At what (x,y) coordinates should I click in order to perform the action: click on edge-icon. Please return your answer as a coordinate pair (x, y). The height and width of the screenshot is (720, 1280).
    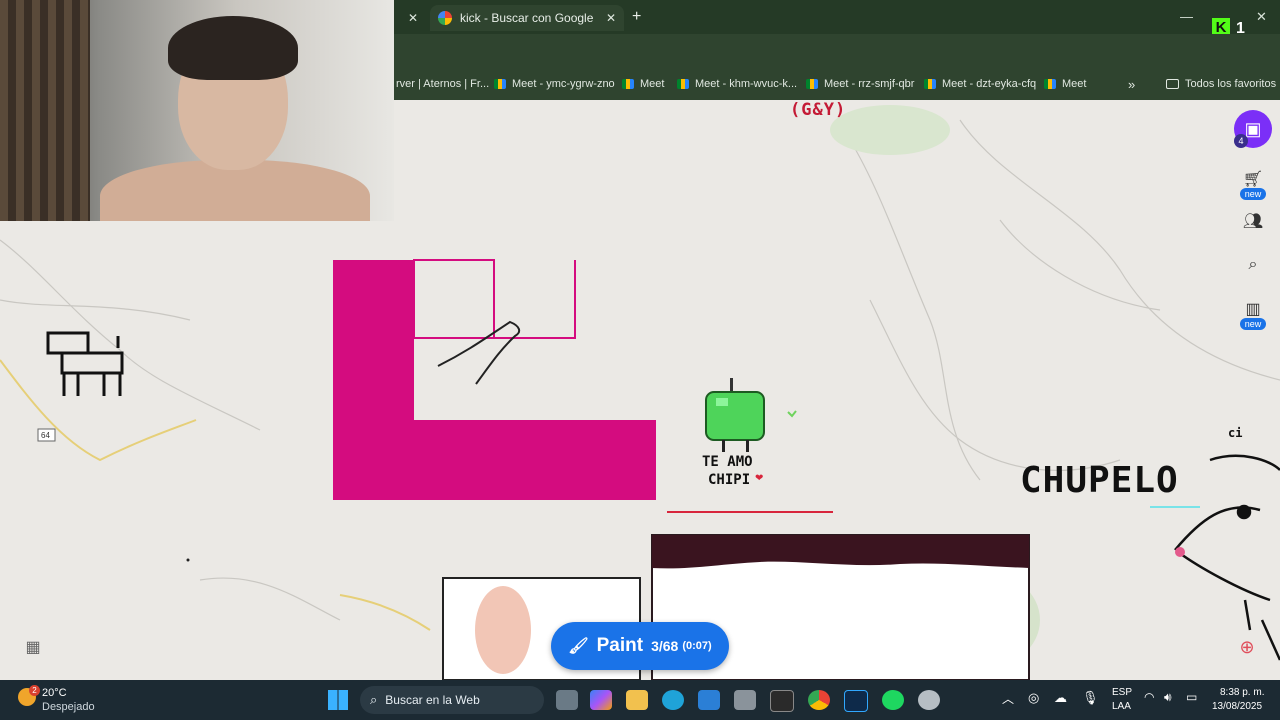
    Looking at the image, I should click on (673, 700).